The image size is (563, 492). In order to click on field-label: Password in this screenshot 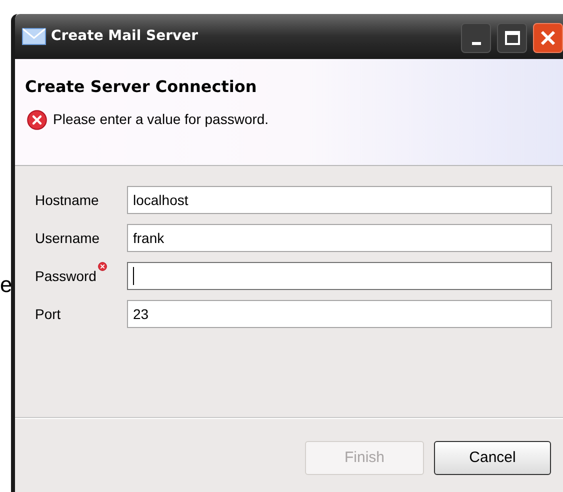, I will do `click(65, 276)`.